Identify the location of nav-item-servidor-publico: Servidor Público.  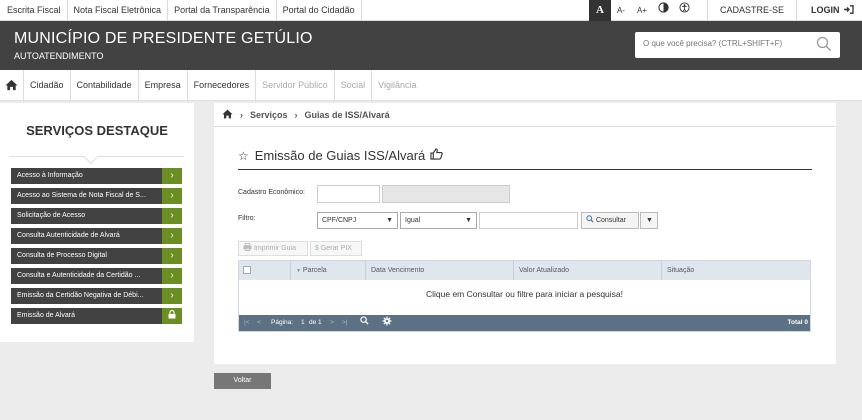
(295, 85).